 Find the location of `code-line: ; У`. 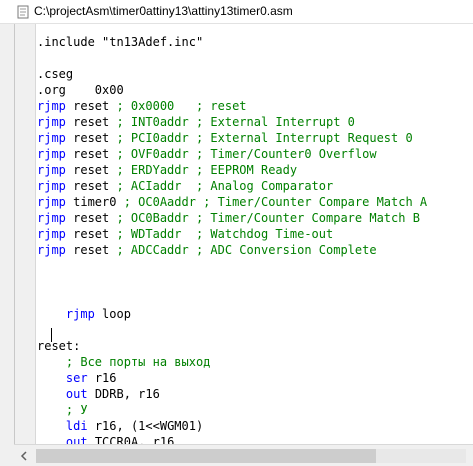

code-line: ; У is located at coordinates (232, 410).